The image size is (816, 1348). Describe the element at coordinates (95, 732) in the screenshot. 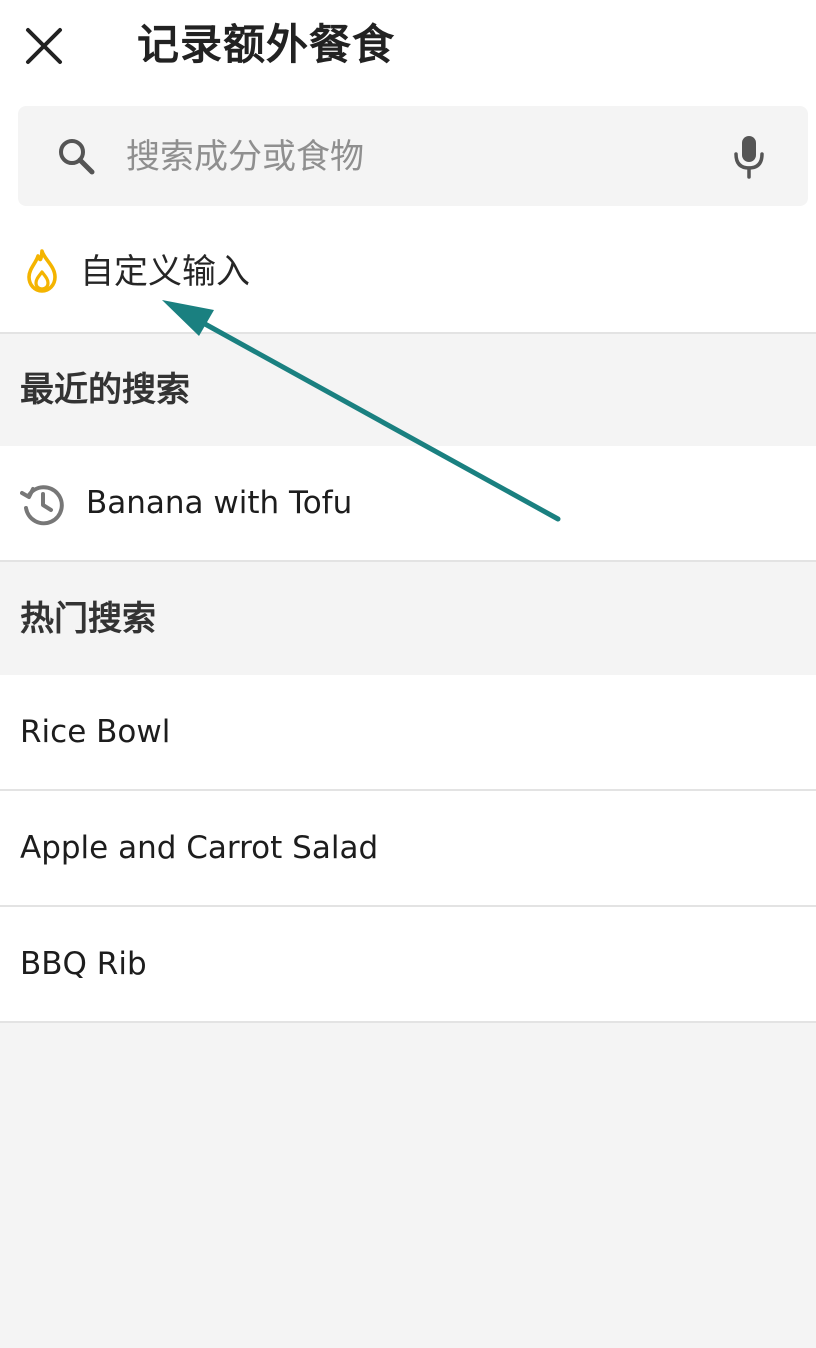

I see `popular-search-label: Rice Bowl` at that location.